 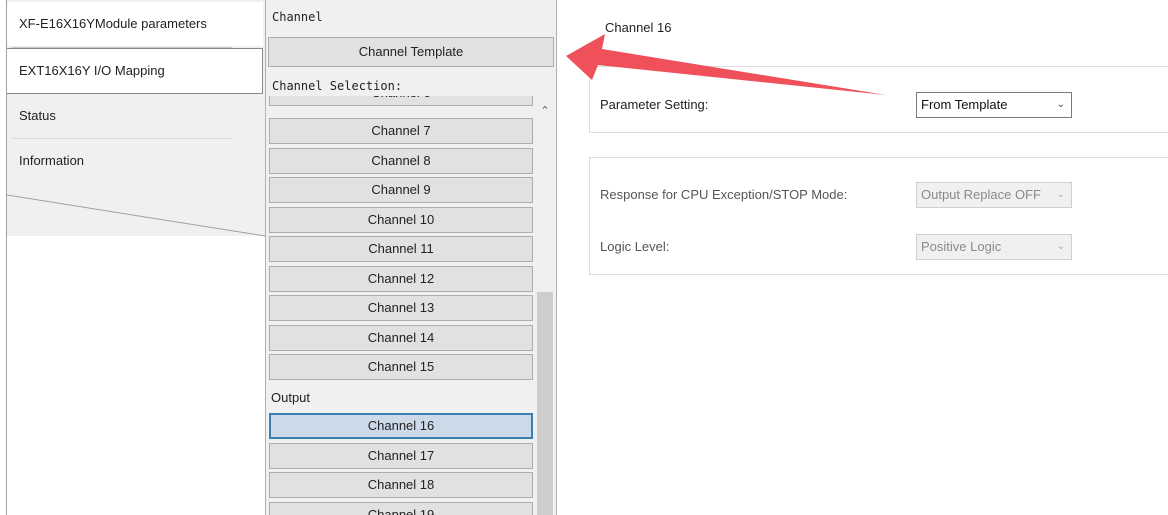 I want to click on channel-button: Channel 6, so click(x=401, y=101).